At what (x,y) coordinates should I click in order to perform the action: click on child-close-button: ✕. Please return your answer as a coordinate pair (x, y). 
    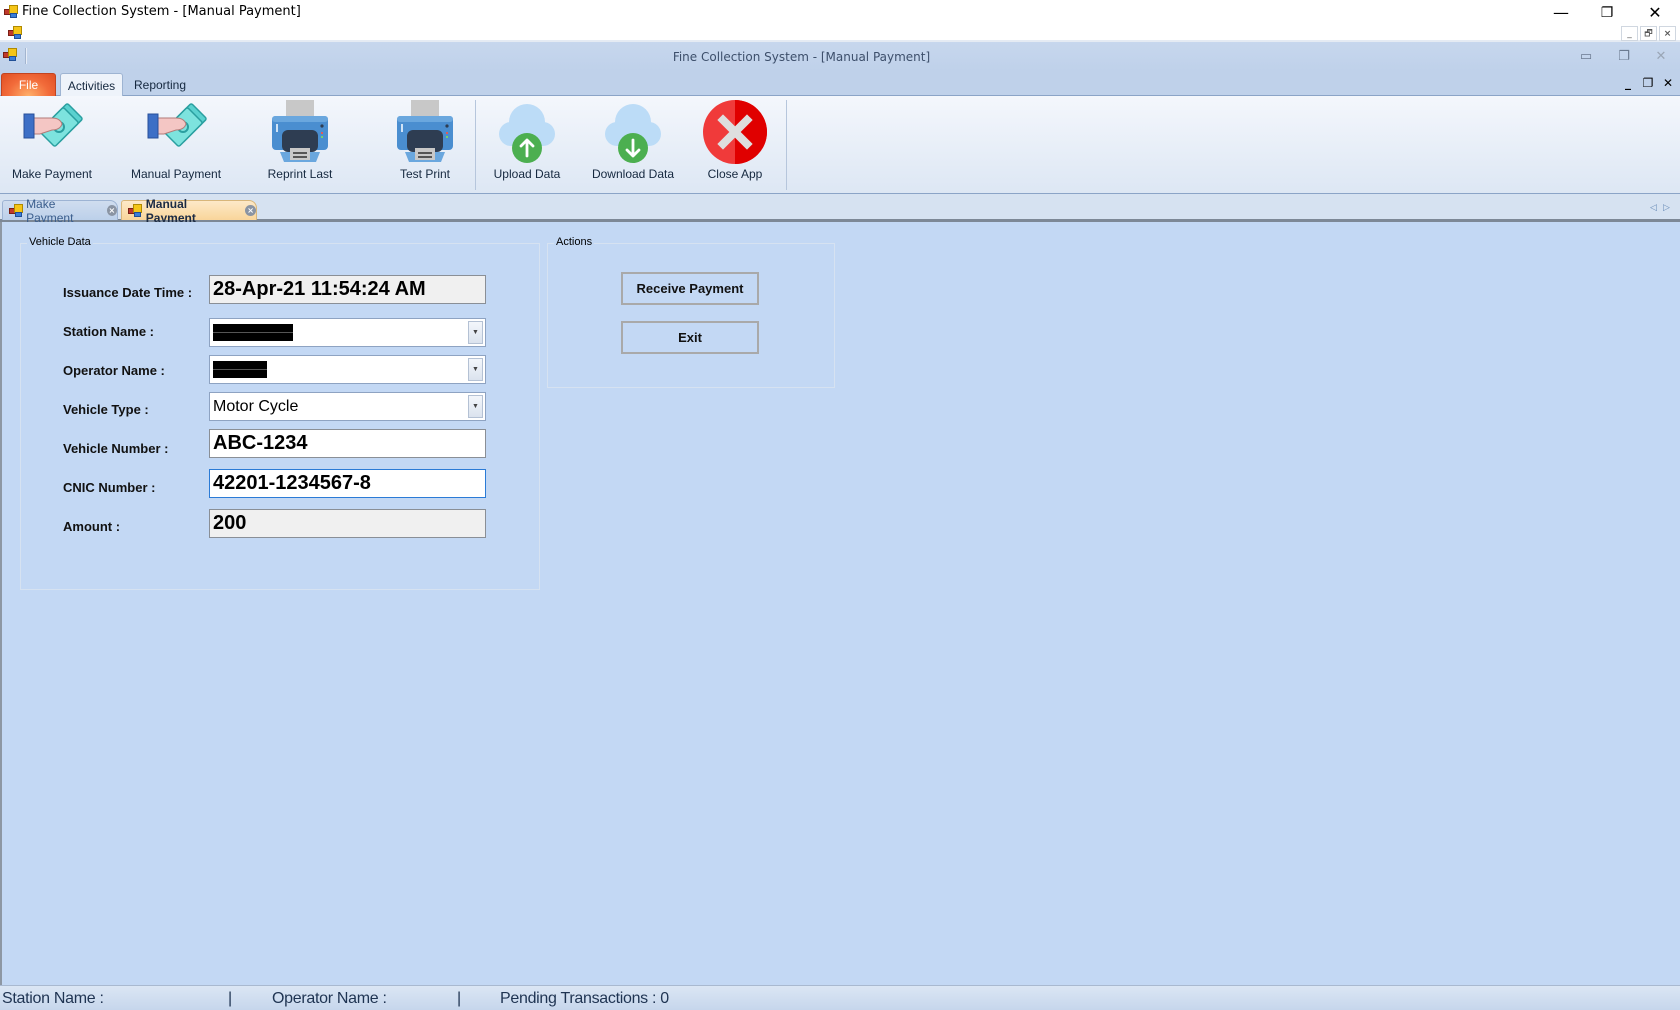
    Looking at the image, I should click on (1668, 83).